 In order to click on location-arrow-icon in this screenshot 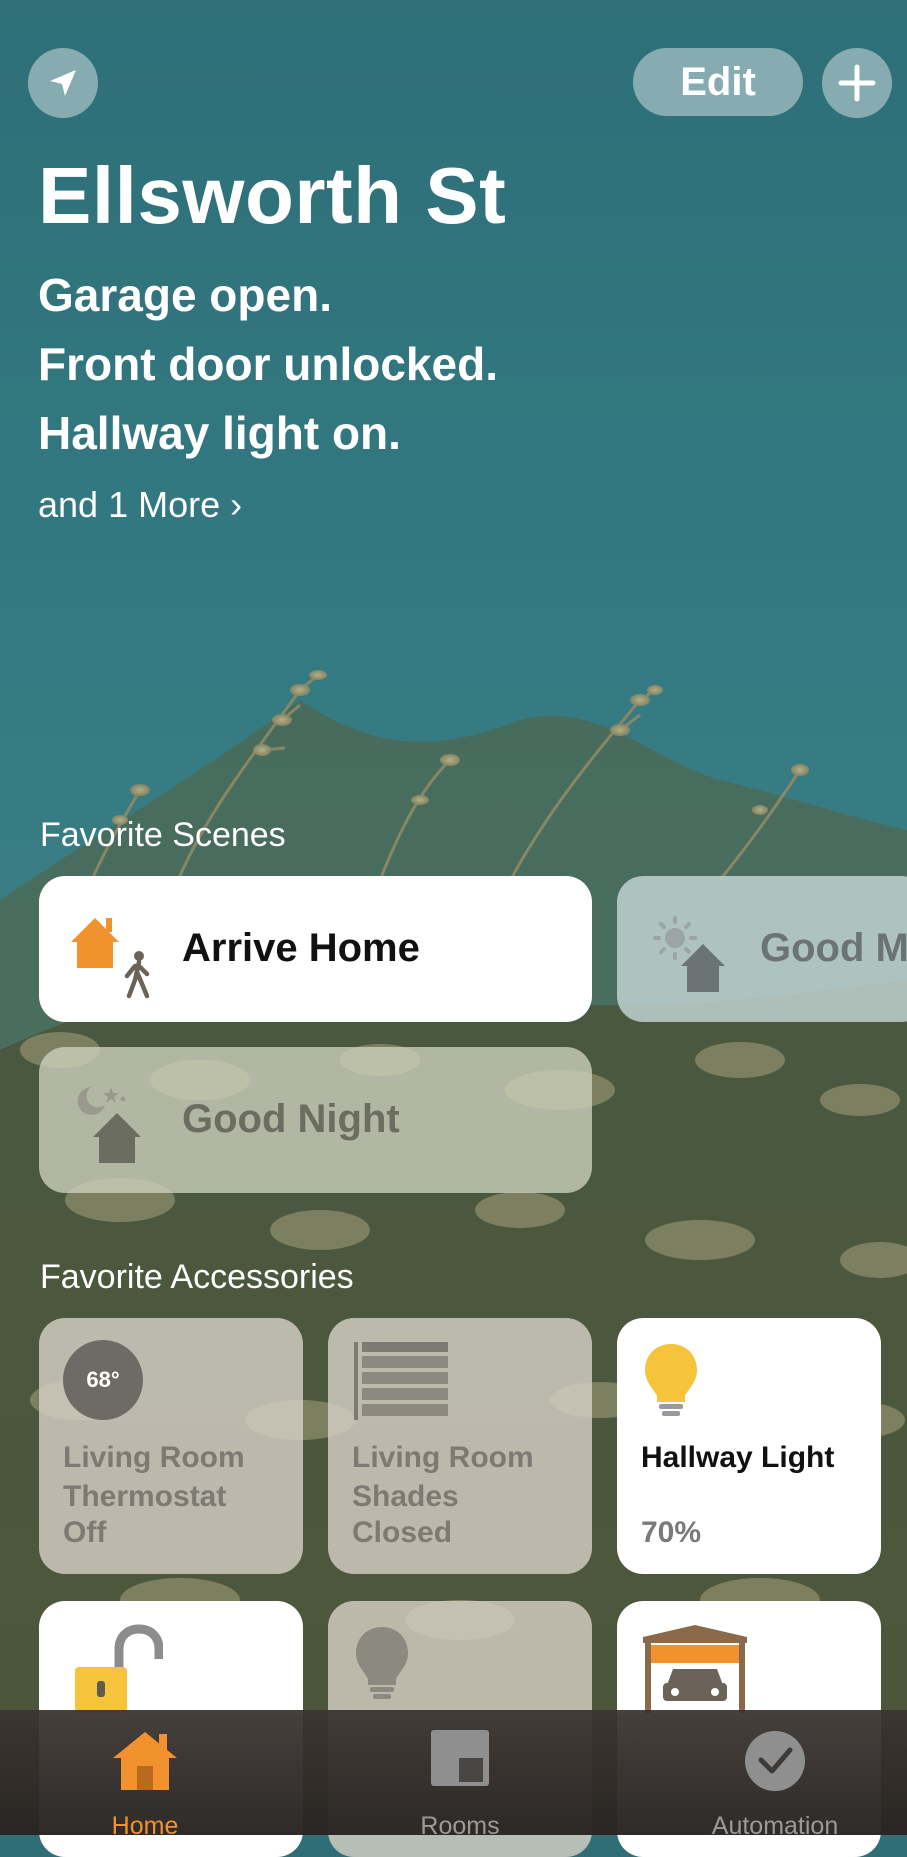, I will do `click(63, 83)`.